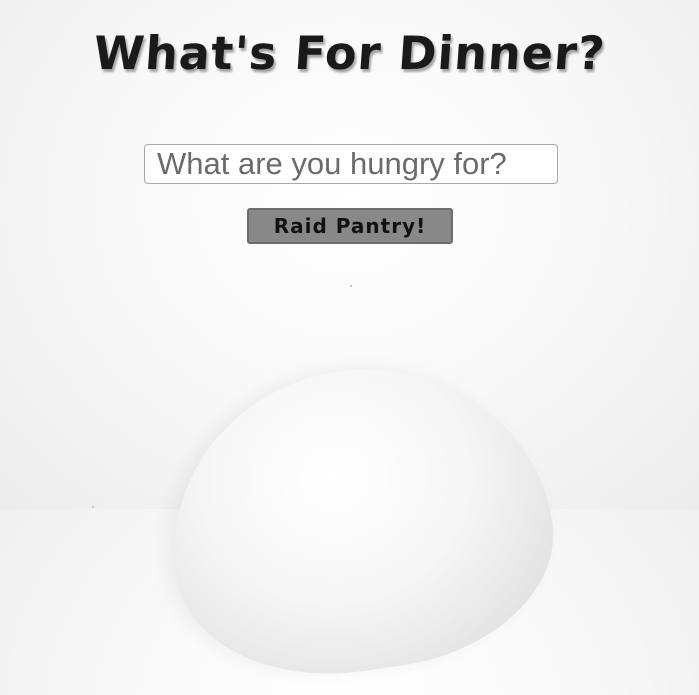 The width and height of the screenshot is (699, 695). What do you see at coordinates (349, 53) in the screenshot?
I see `page-title: What's For Dinner?` at bounding box center [349, 53].